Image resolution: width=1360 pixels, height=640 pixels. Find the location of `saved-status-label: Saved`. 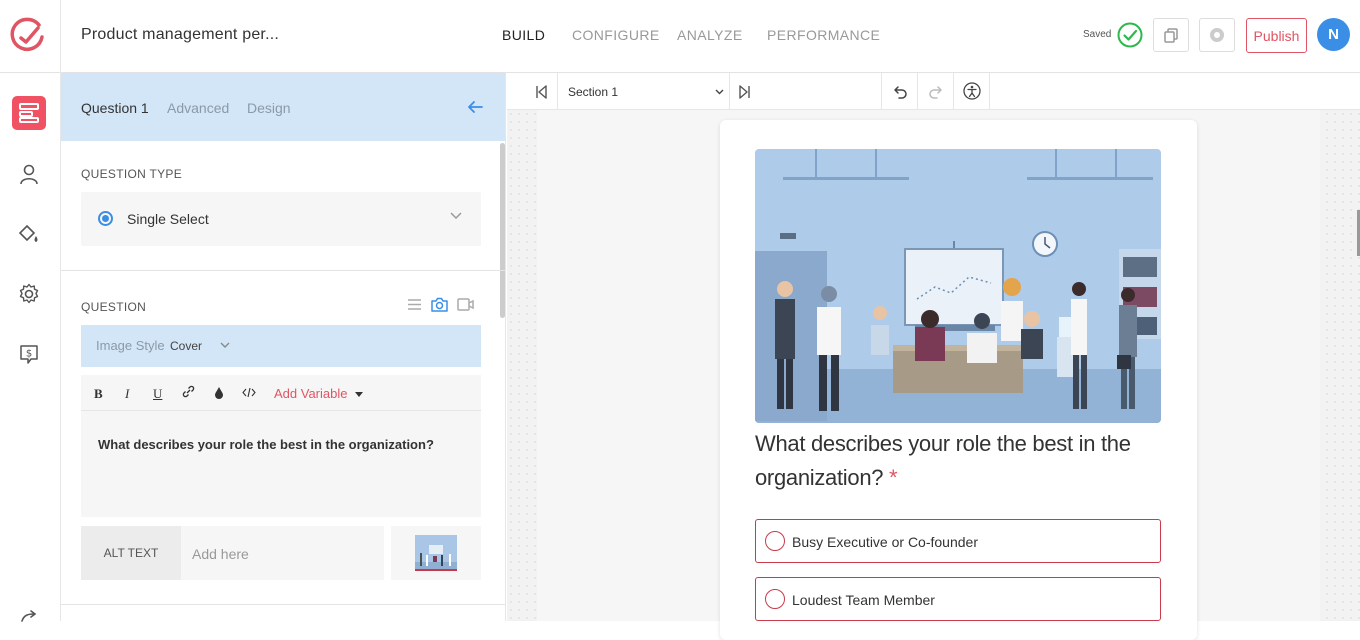

saved-status-label: Saved is located at coordinates (1097, 34).